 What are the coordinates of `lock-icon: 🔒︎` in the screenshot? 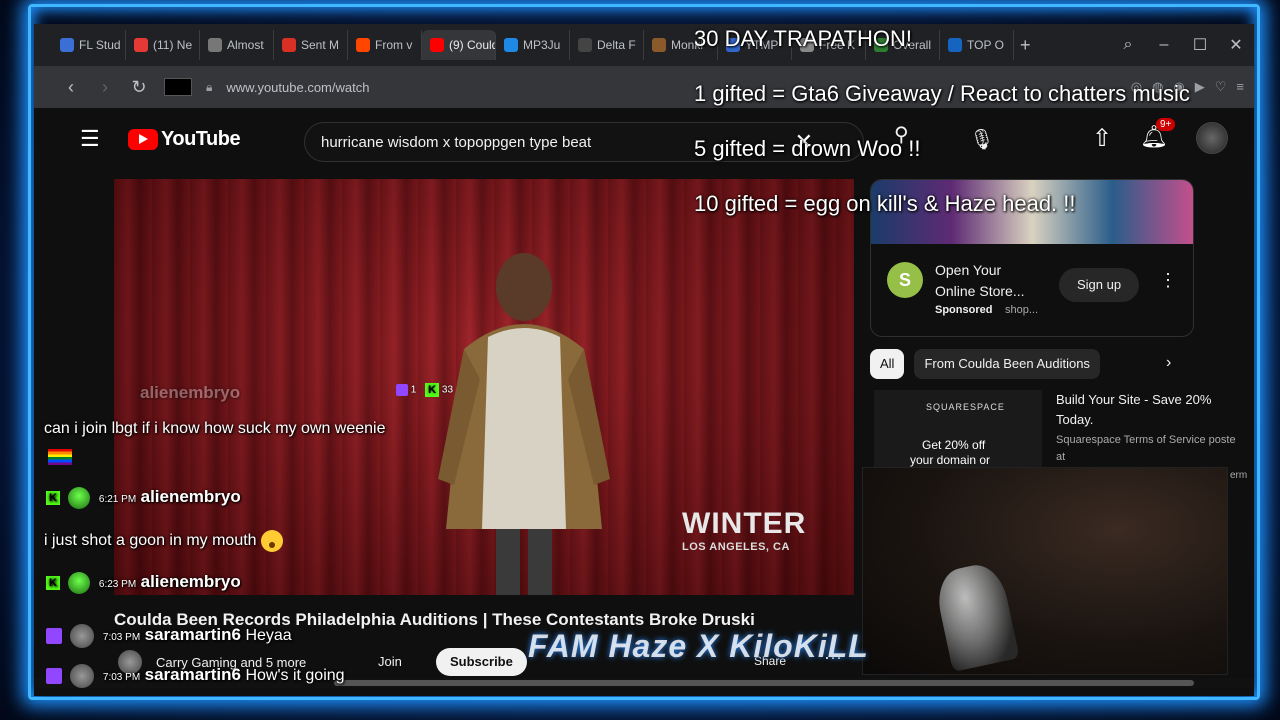 It's located at (209, 87).